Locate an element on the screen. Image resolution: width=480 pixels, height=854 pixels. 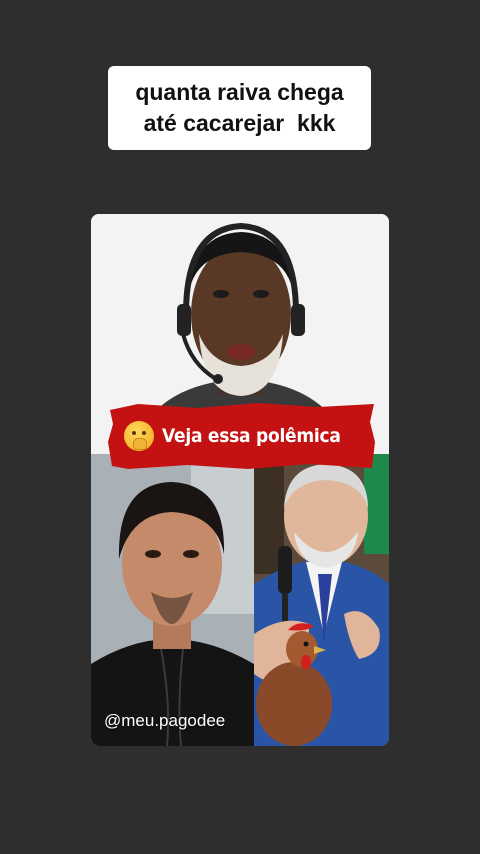
left-person-image is located at coordinates (172, 600).